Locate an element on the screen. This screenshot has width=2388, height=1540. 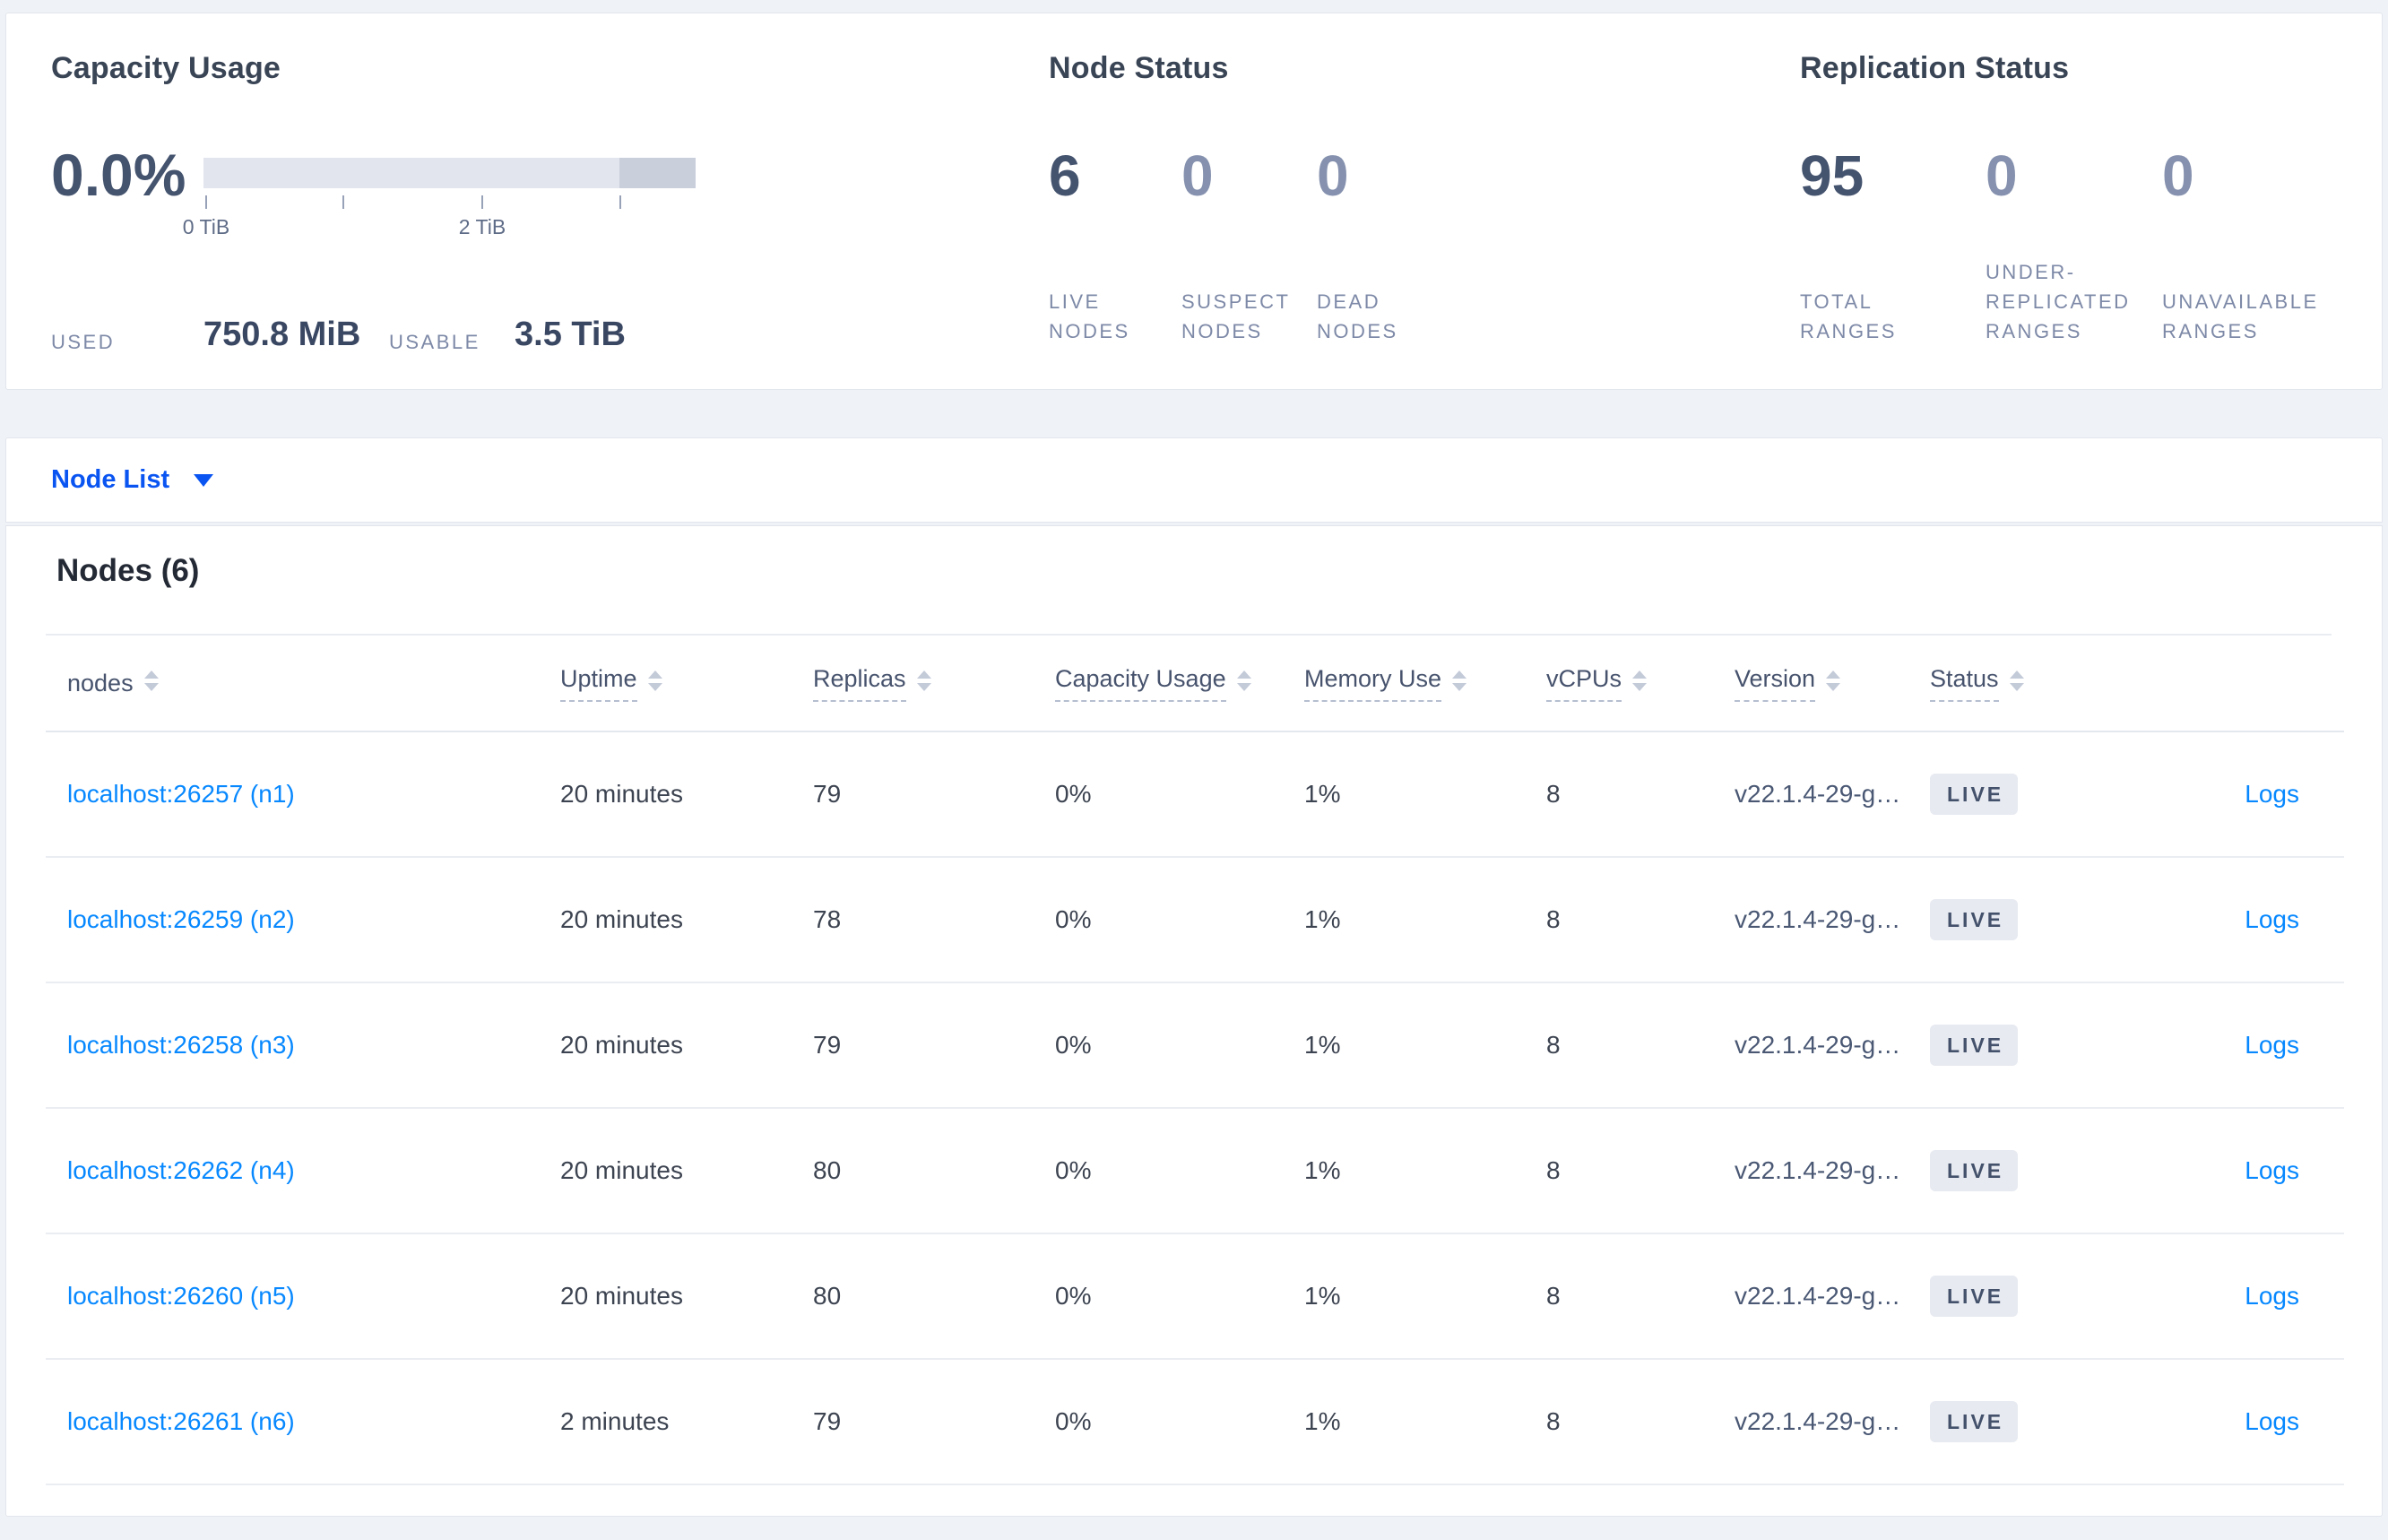
node-status-title: Node Status is located at coordinates (1139, 68).